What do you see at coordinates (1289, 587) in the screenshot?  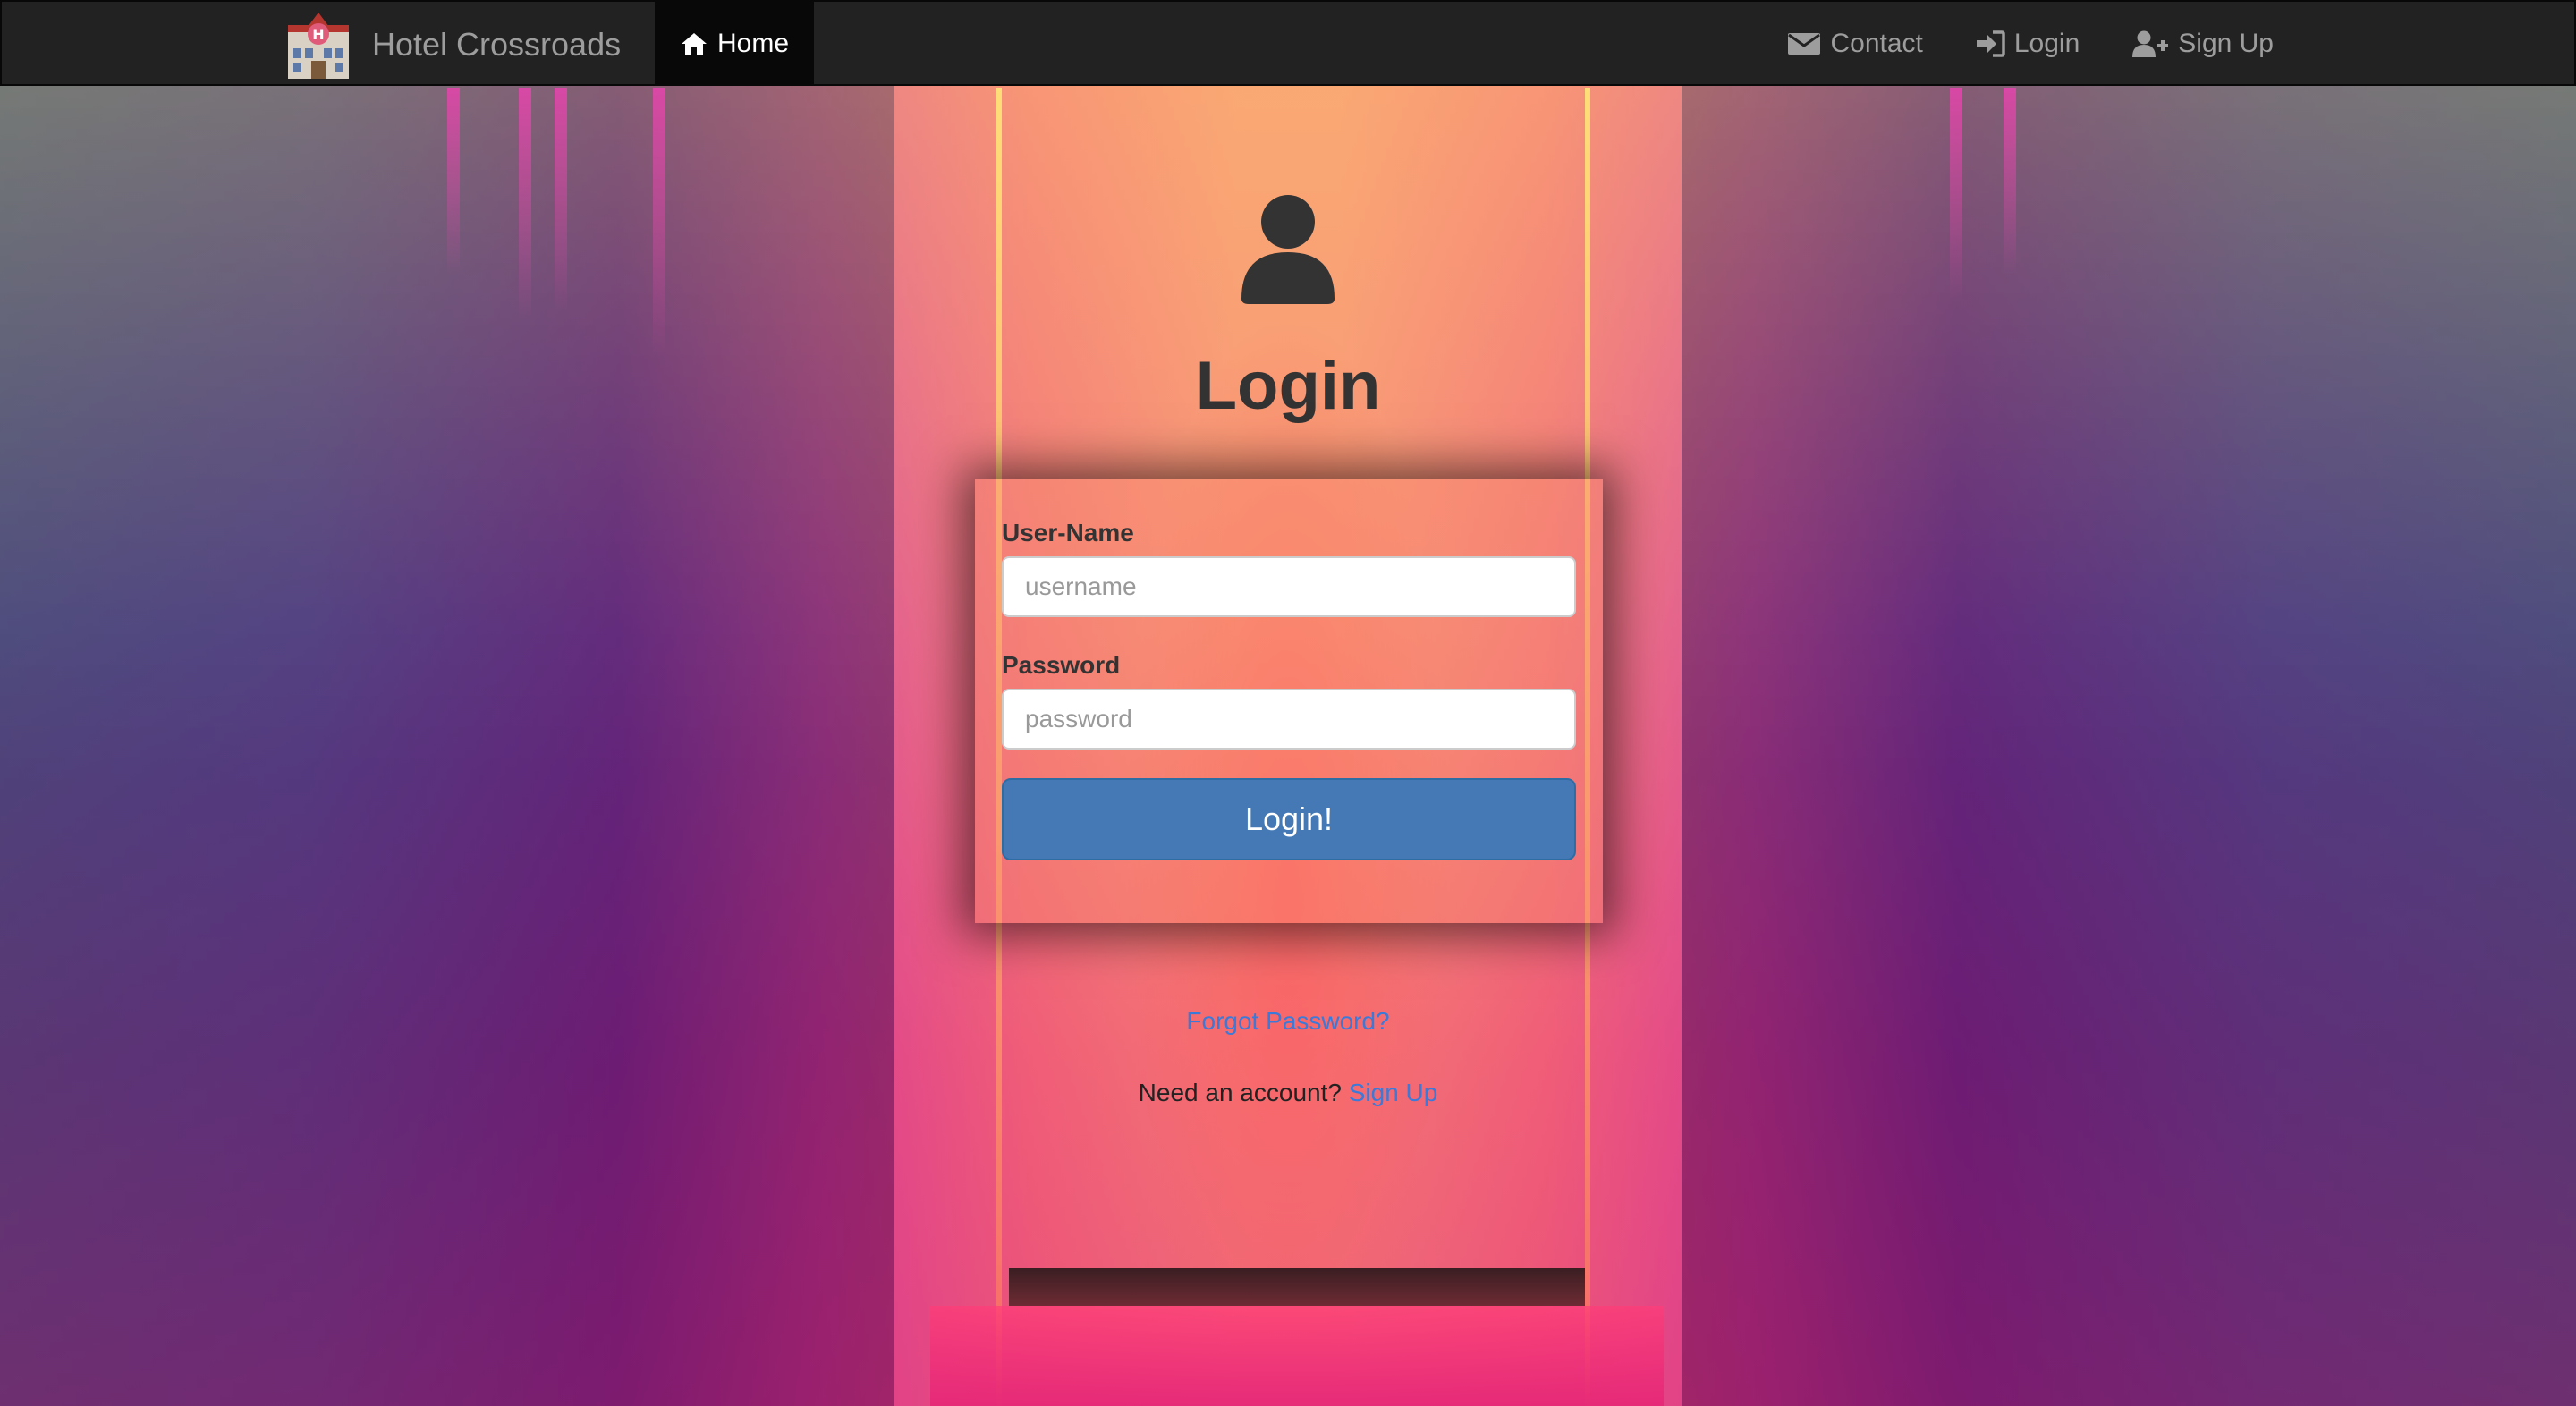 I see `username-input` at bounding box center [1289, 587].